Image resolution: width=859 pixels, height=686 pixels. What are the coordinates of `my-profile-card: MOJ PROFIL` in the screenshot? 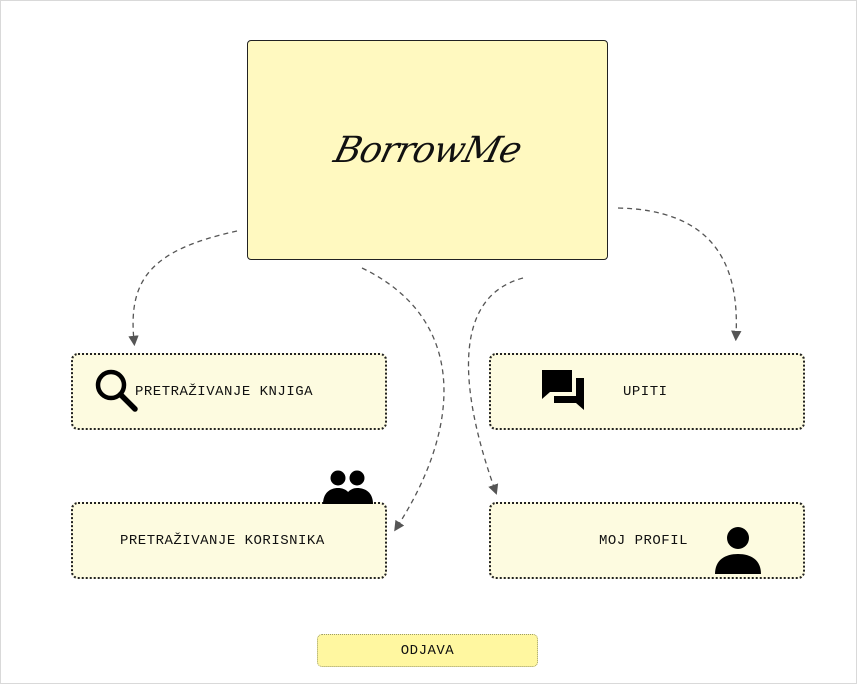 It's located at (647, 540).